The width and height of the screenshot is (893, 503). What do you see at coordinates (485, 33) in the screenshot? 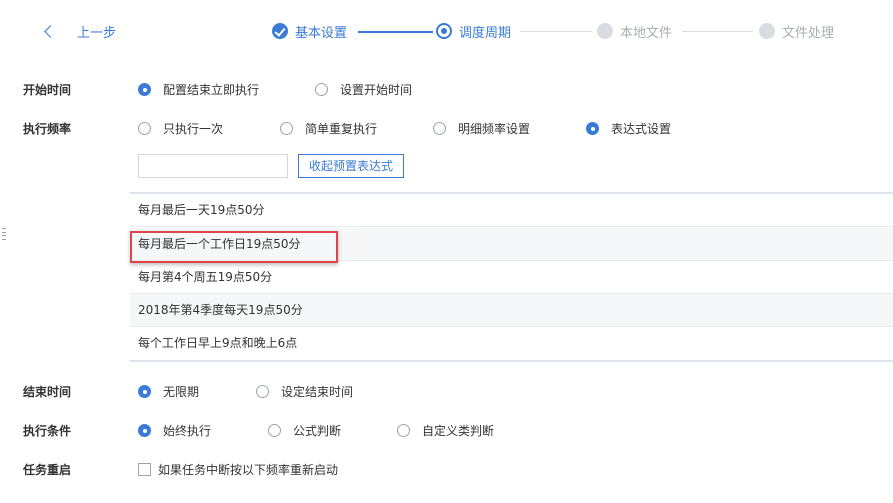
I see `step-label: 调度周期` at bounding box center [485, 33].